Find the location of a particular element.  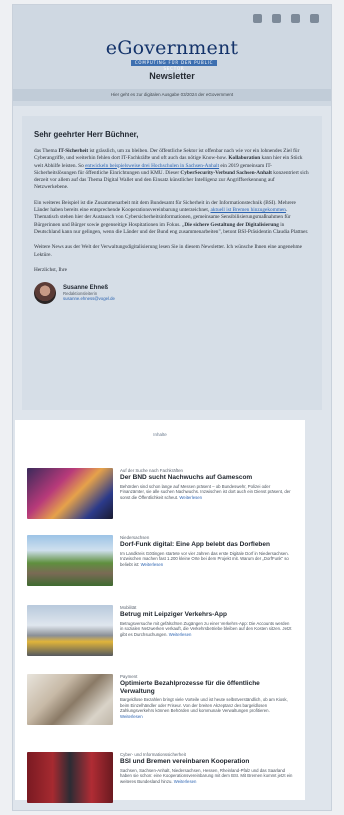

x-icon is located at coordinates (276, 18).